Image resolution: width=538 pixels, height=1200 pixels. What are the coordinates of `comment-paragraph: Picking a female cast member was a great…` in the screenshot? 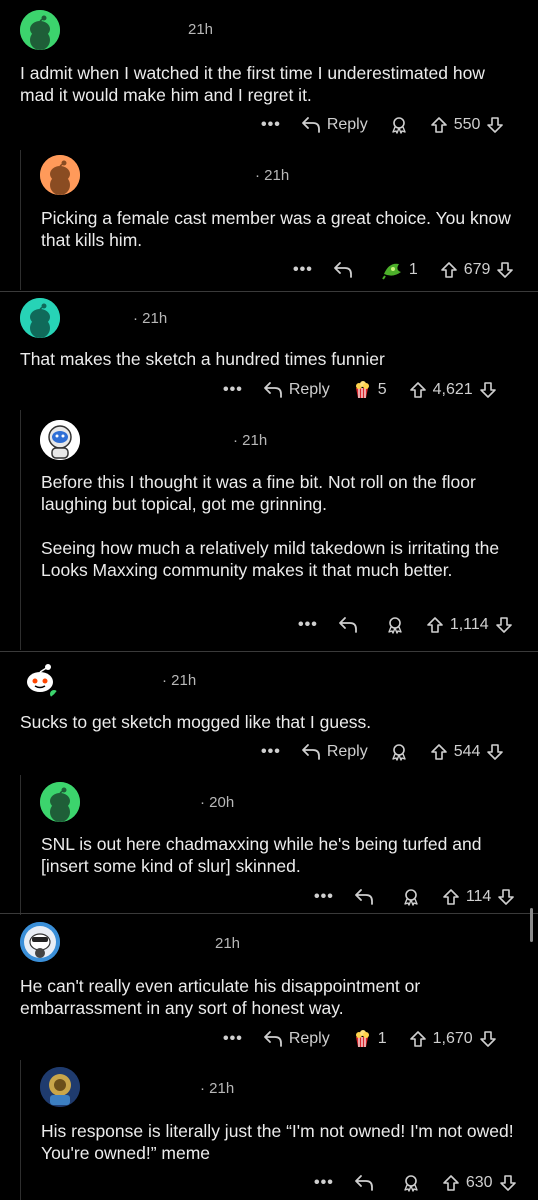 It's located at (276, 229).